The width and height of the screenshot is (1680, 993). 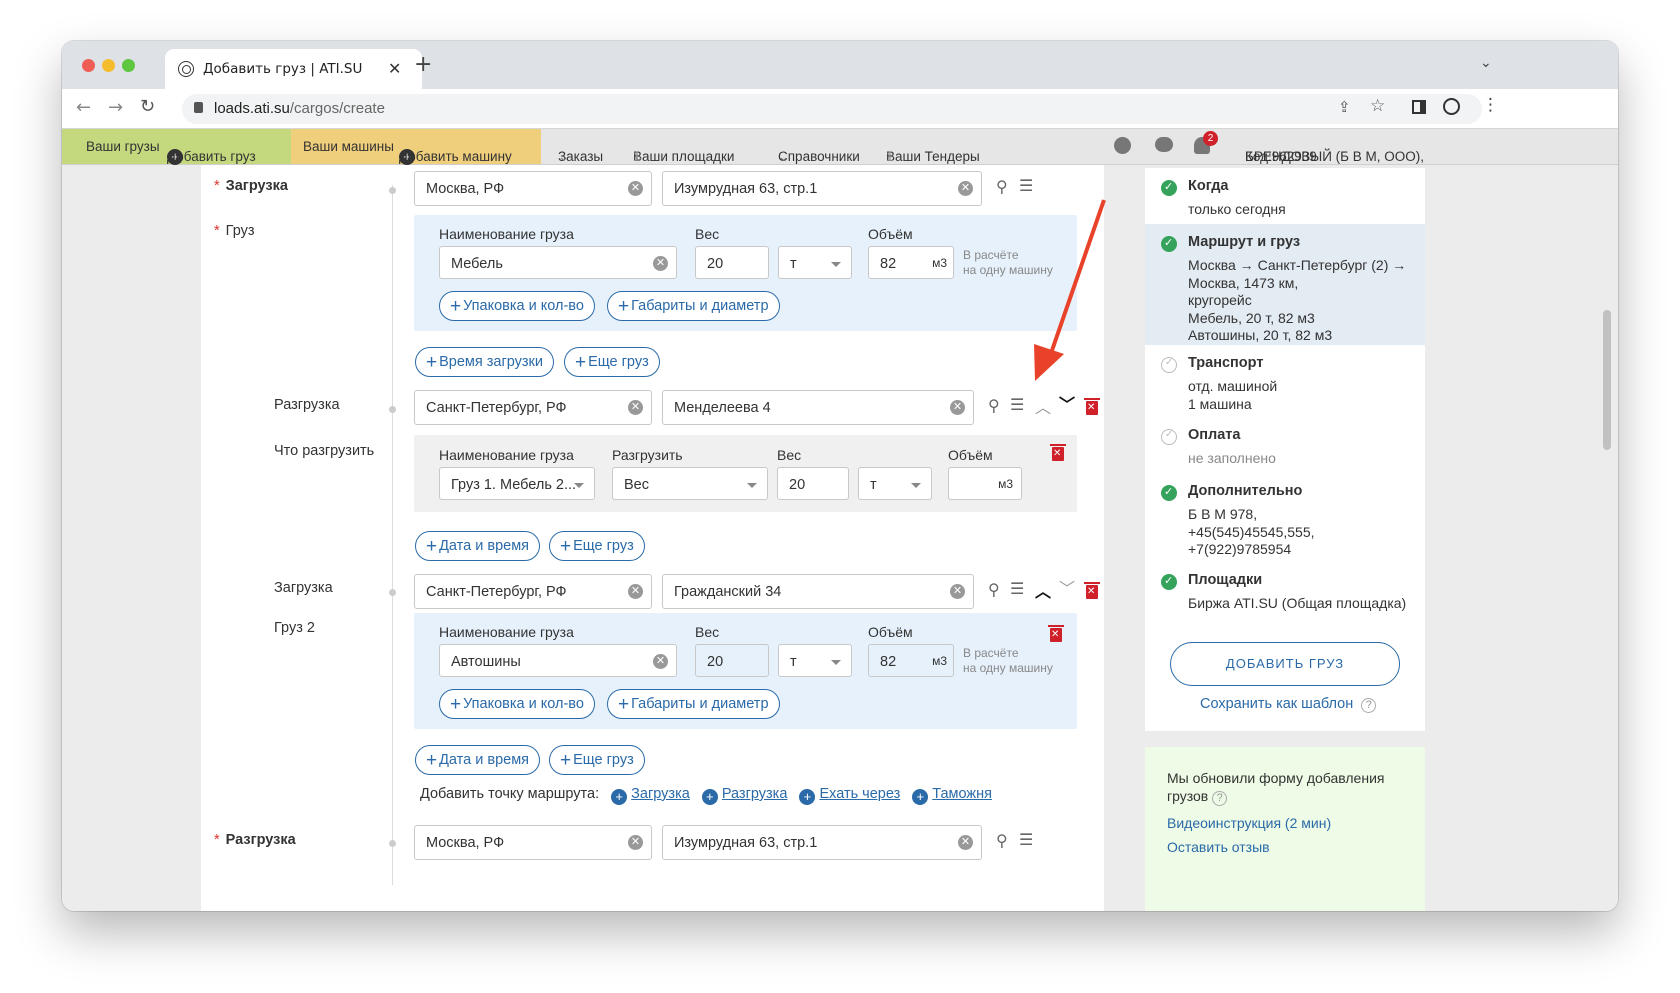 I want to click on annotation-arrow, so click(x=1070, y=290).